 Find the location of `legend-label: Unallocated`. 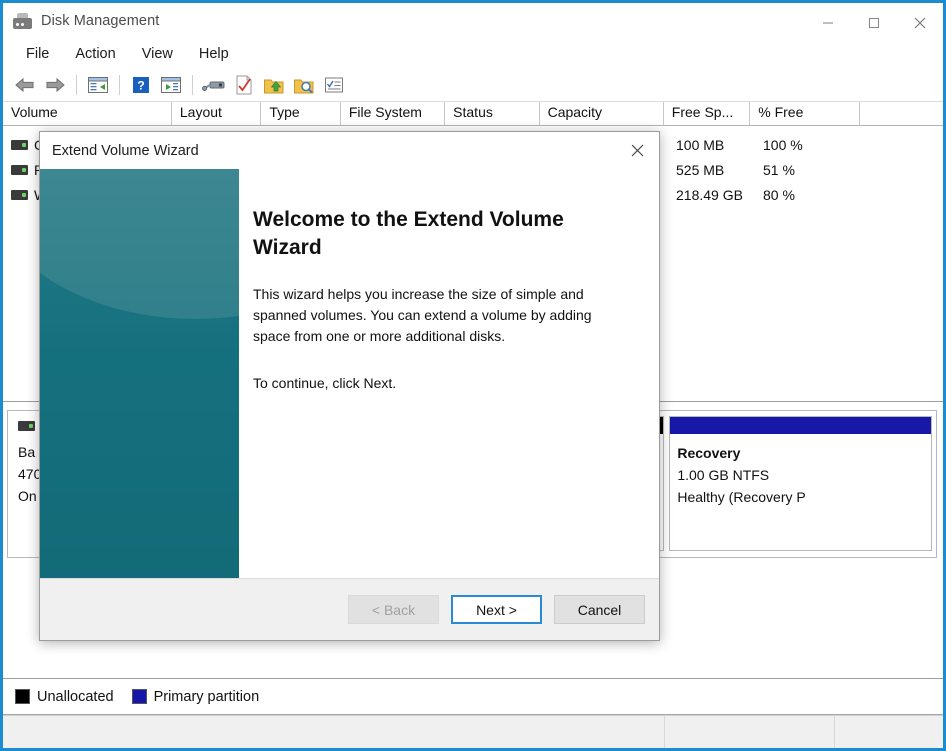

legend-label: Unallocated is located at coordinates (75, 696).